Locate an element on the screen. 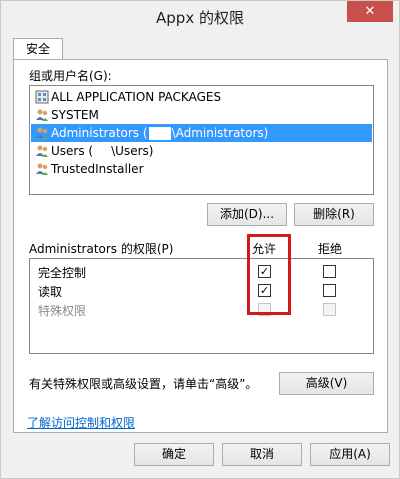 This screenshot has width=400, height=479. list-item-label-end: \Administrators) is located at coordinates (220, 133).